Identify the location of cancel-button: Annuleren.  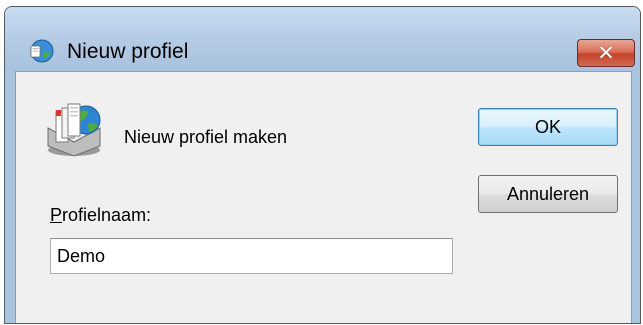
(548, 194).